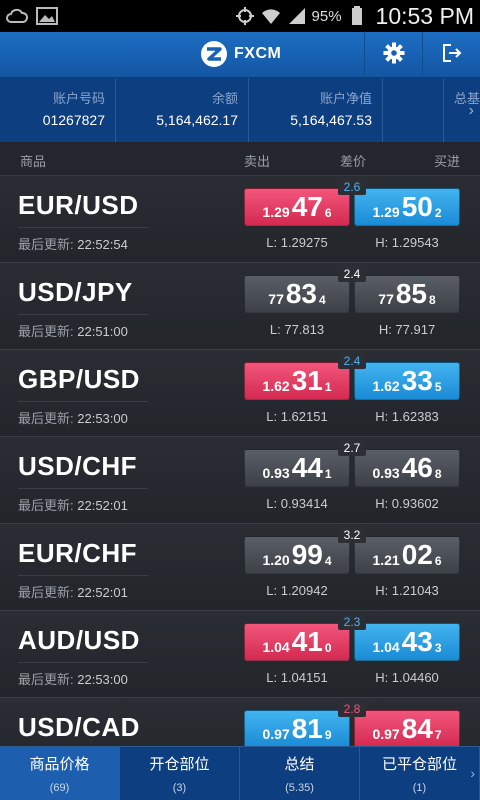 This screenshot has width=480, height=800. What do you see at coordinates (78, 98) in the screenshot?
I see `account-number-label: 账户号码` at bounding box center [78, 98].